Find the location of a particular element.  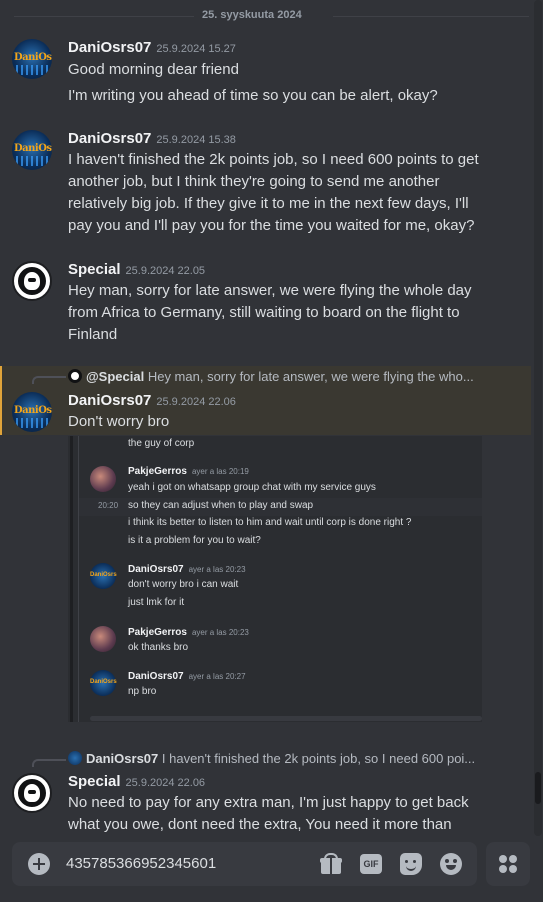

message-header: DaniOsrs07 25.9.2024 15.27 is located at coordinates (152, 48).